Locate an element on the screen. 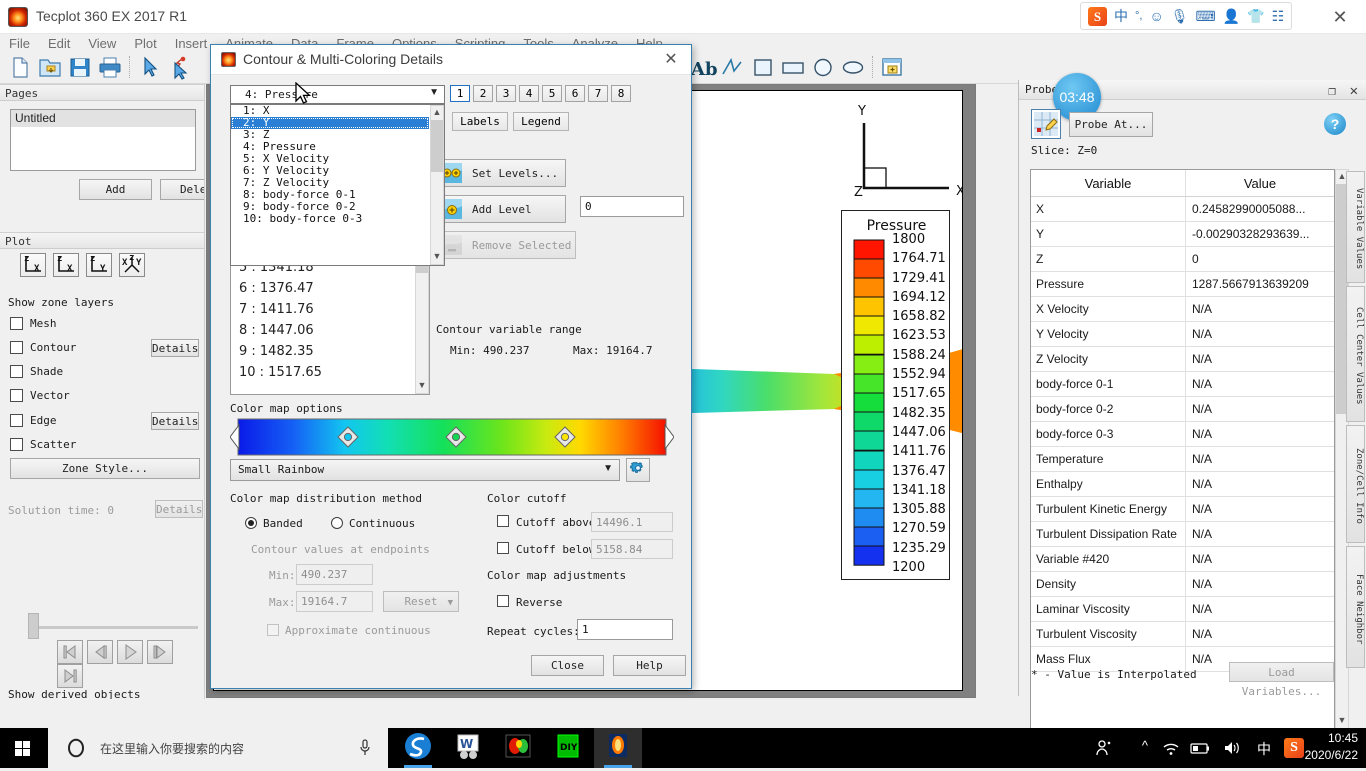  sogou-ime-logo-icon: S is located at coordinates (1097, 16).